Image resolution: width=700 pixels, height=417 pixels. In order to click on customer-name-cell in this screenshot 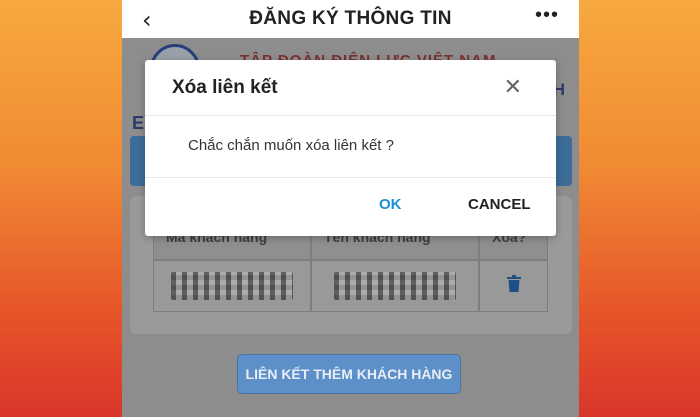, I will do `click(395, 286)`.